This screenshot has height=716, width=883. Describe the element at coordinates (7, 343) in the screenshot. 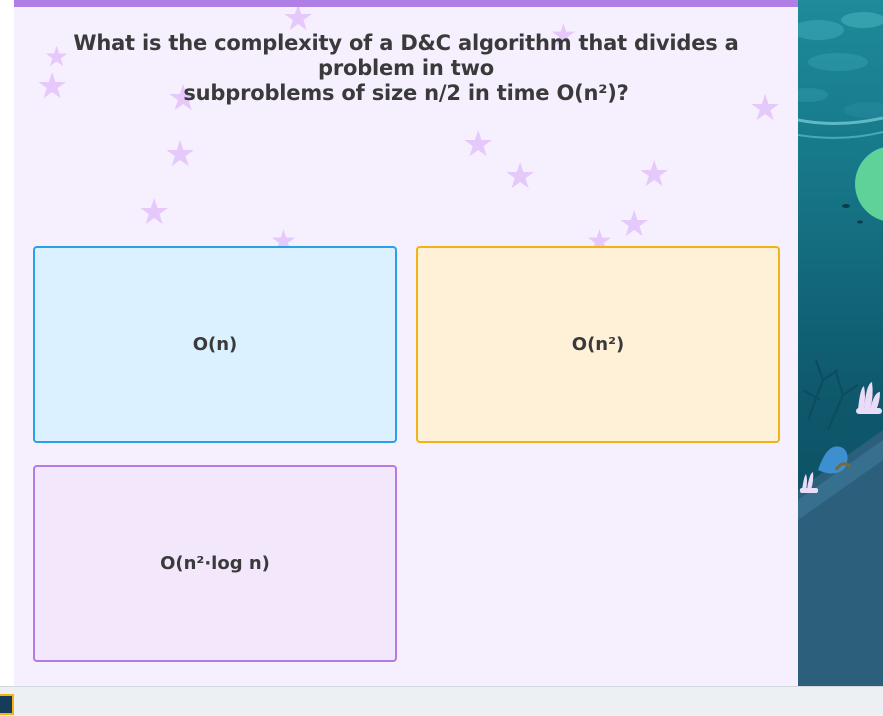

I see `left-strip` at that location.